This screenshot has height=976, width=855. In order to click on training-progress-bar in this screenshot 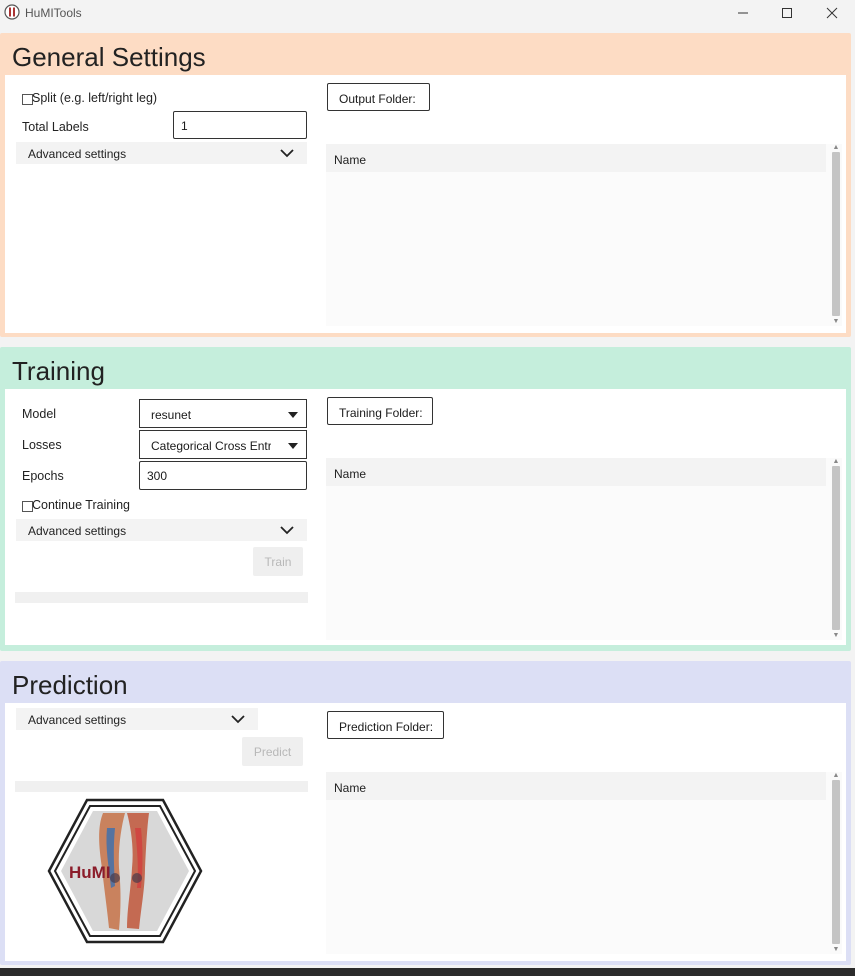, I will do `click(161, 597)`.